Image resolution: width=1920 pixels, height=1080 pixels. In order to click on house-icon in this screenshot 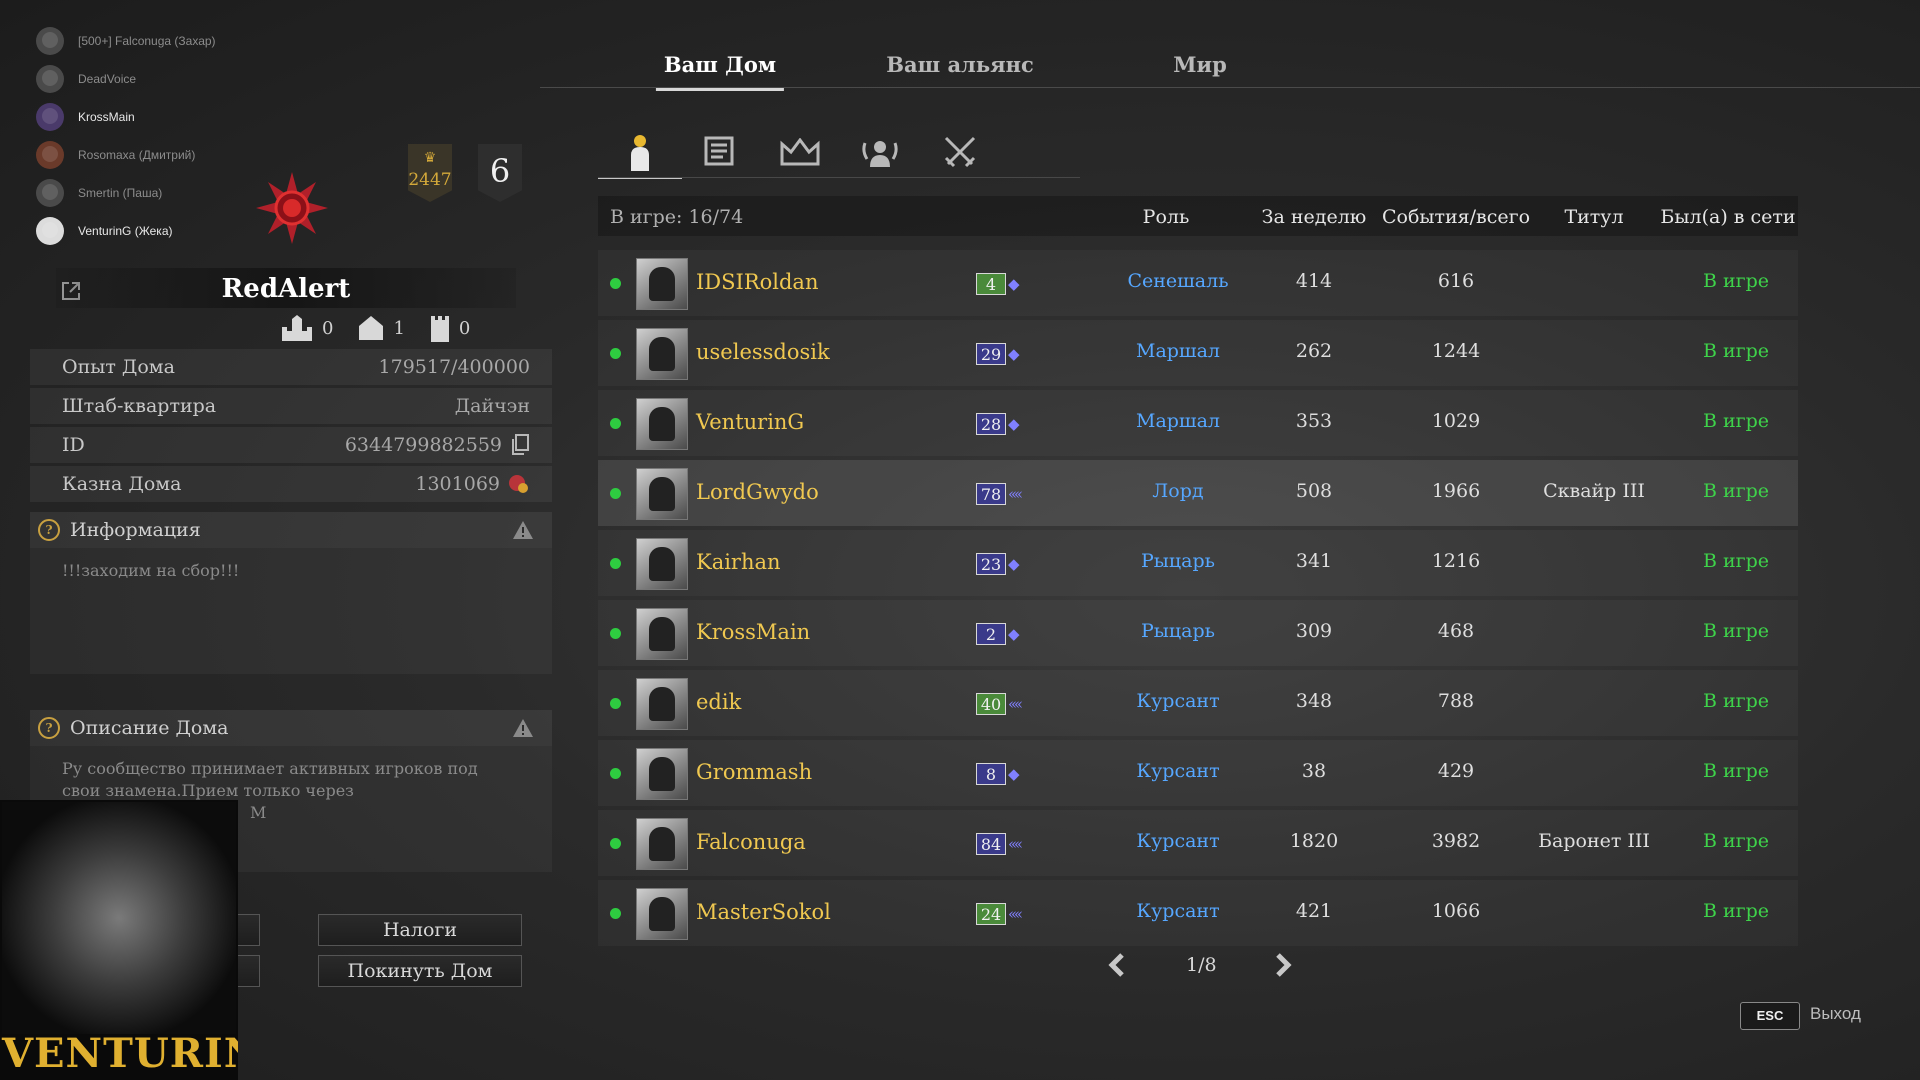, I will do `click(371, 328)`.